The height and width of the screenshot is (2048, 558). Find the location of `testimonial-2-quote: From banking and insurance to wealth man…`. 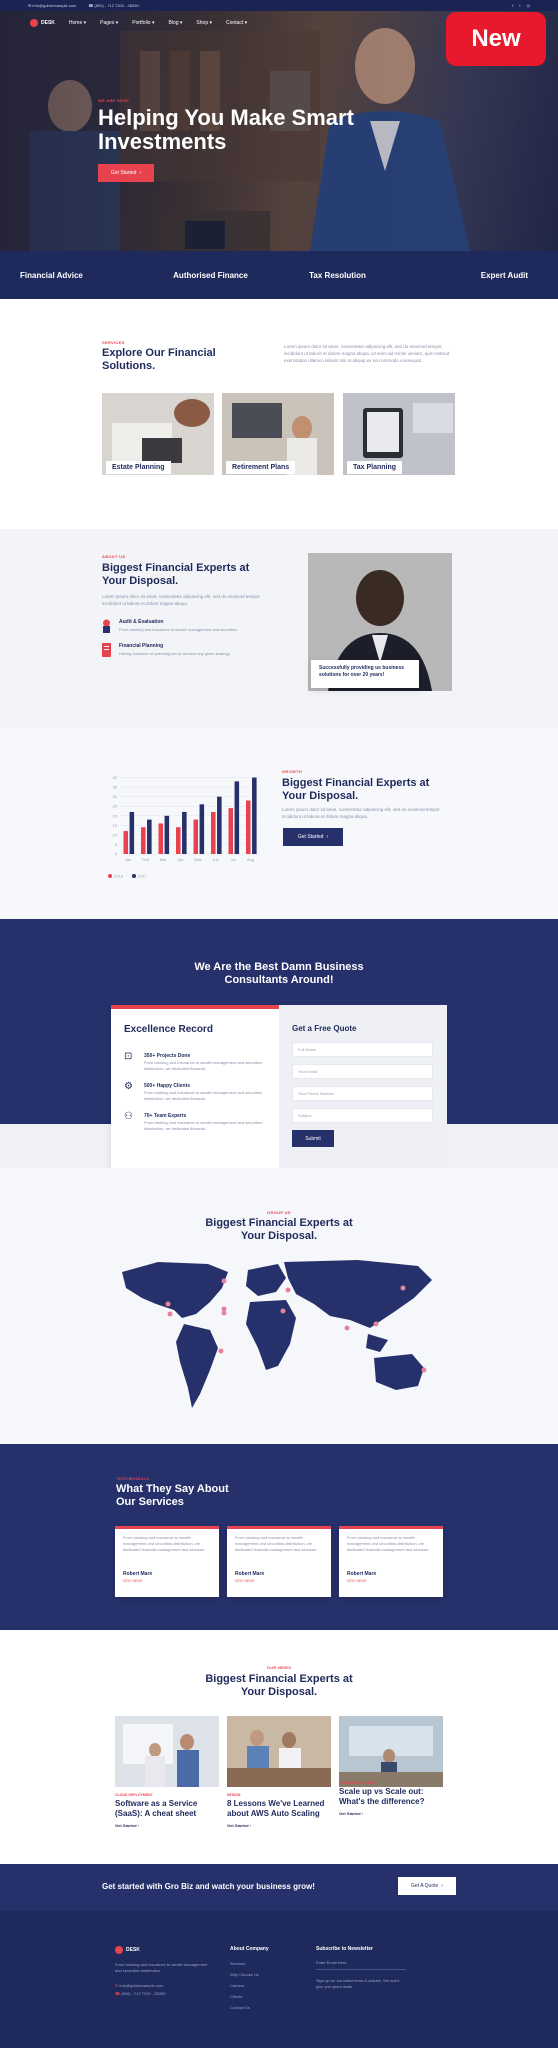

testimonial-2-quote: From banking and insurance to wealth man… is located at coordinates (276, 1543).